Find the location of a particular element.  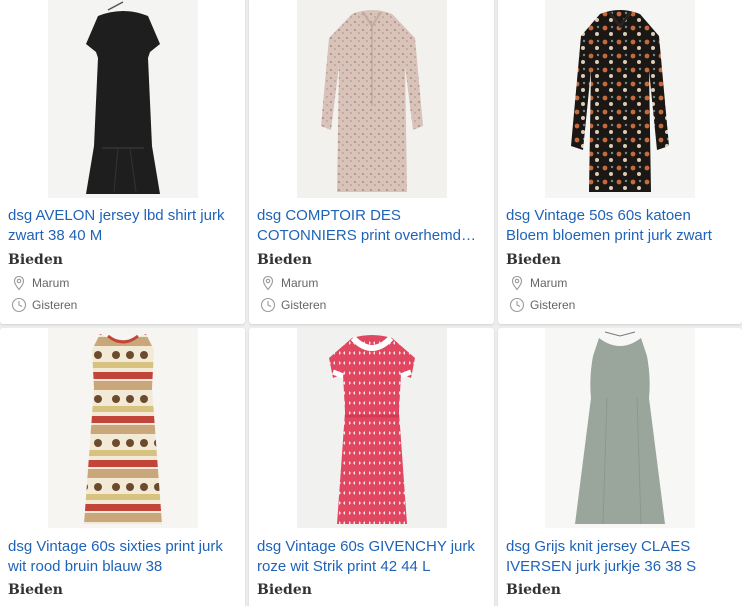

pink-bow-print-dress-photo is located at coordinates (371, 428).